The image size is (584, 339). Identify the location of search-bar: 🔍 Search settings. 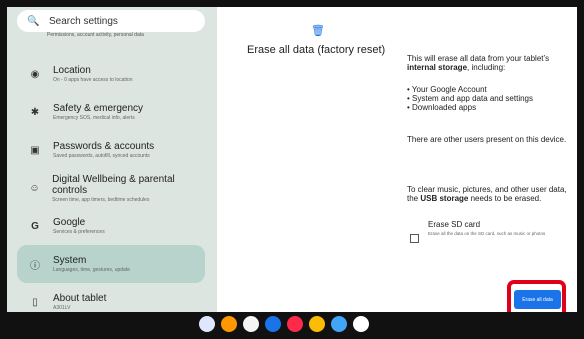
(111, 21).